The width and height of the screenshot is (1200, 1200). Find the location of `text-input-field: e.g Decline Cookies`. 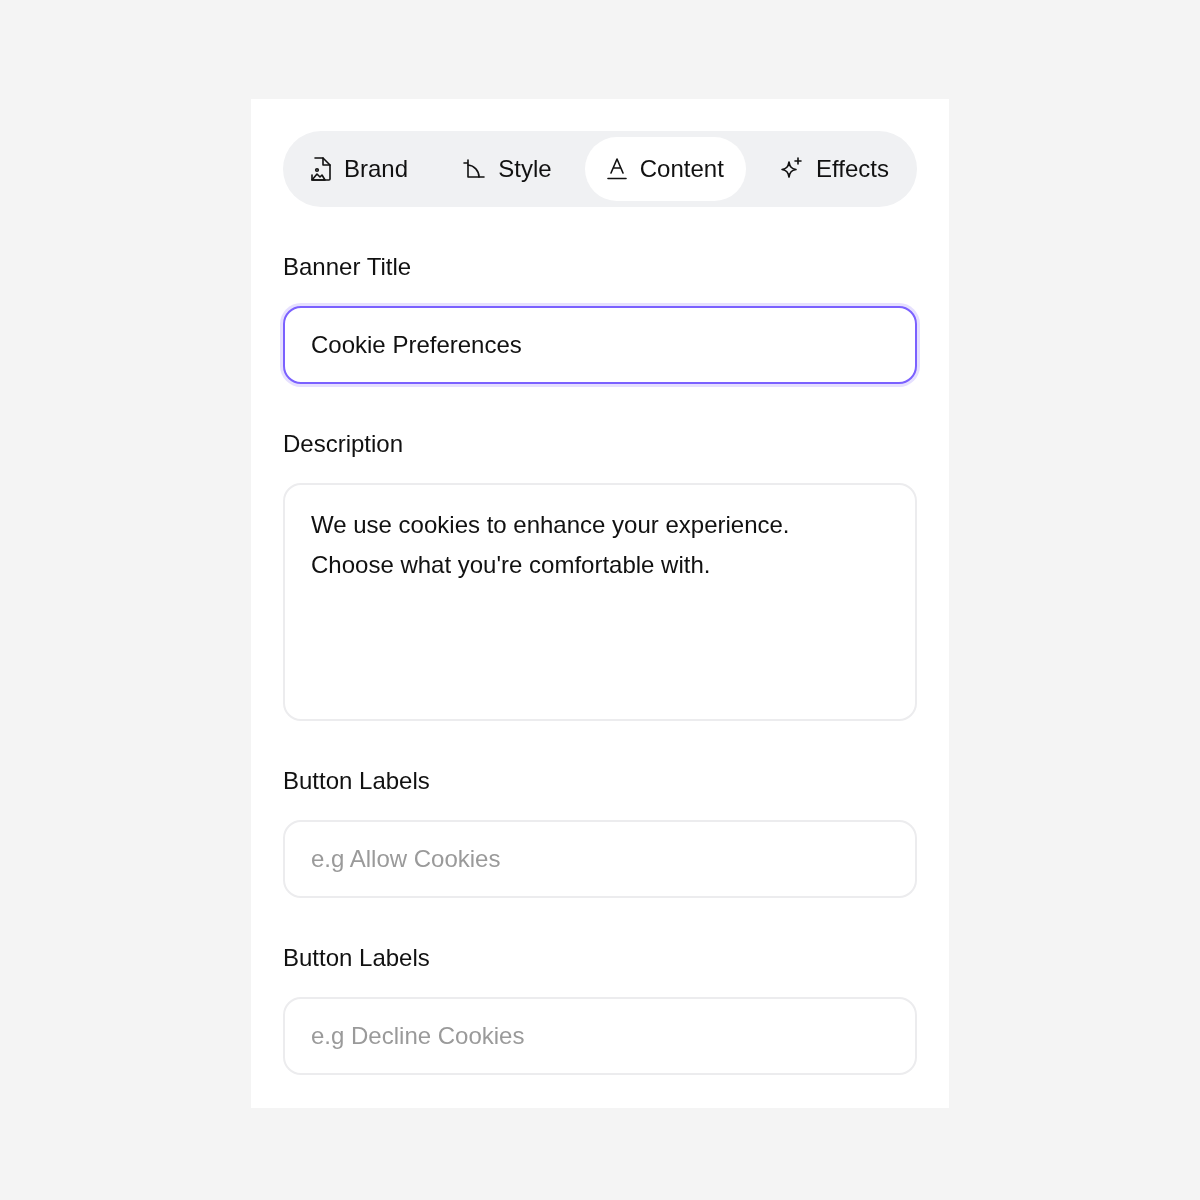

text-input-field: e.g Decline Cookies is located at coordinates (600, 1036).